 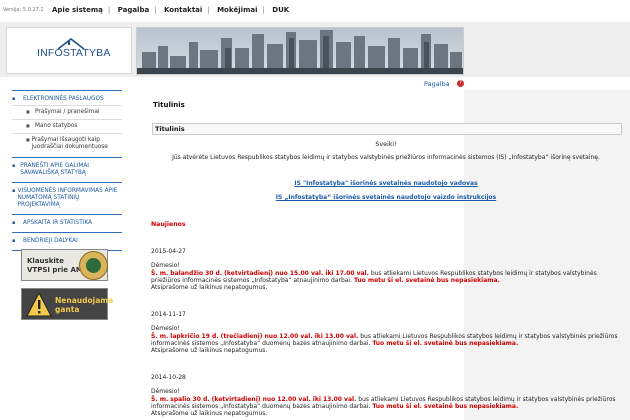 What do you see at coordinates (67, 304) in the screenshot?
I see `warning-banner: Nenaudojama ganta` at bounding box center [67, 304].